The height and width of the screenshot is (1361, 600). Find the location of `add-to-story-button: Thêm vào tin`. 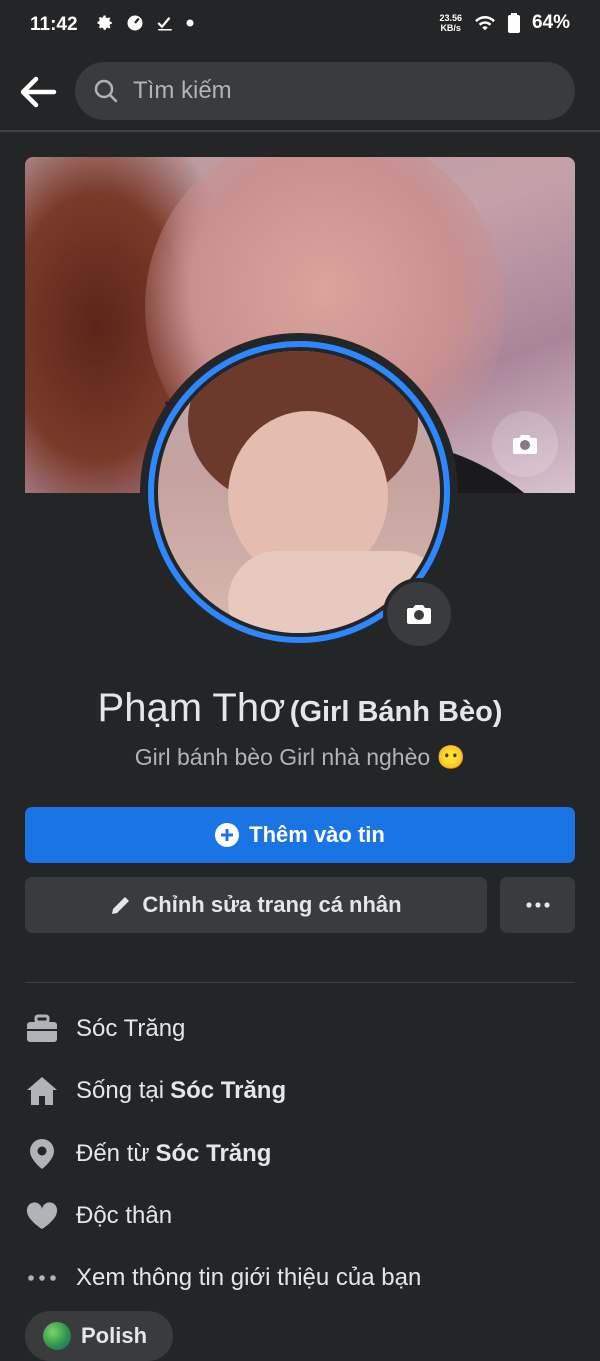

add-to-story-button: Thêm vào tin is located at coordinates (300, 835).